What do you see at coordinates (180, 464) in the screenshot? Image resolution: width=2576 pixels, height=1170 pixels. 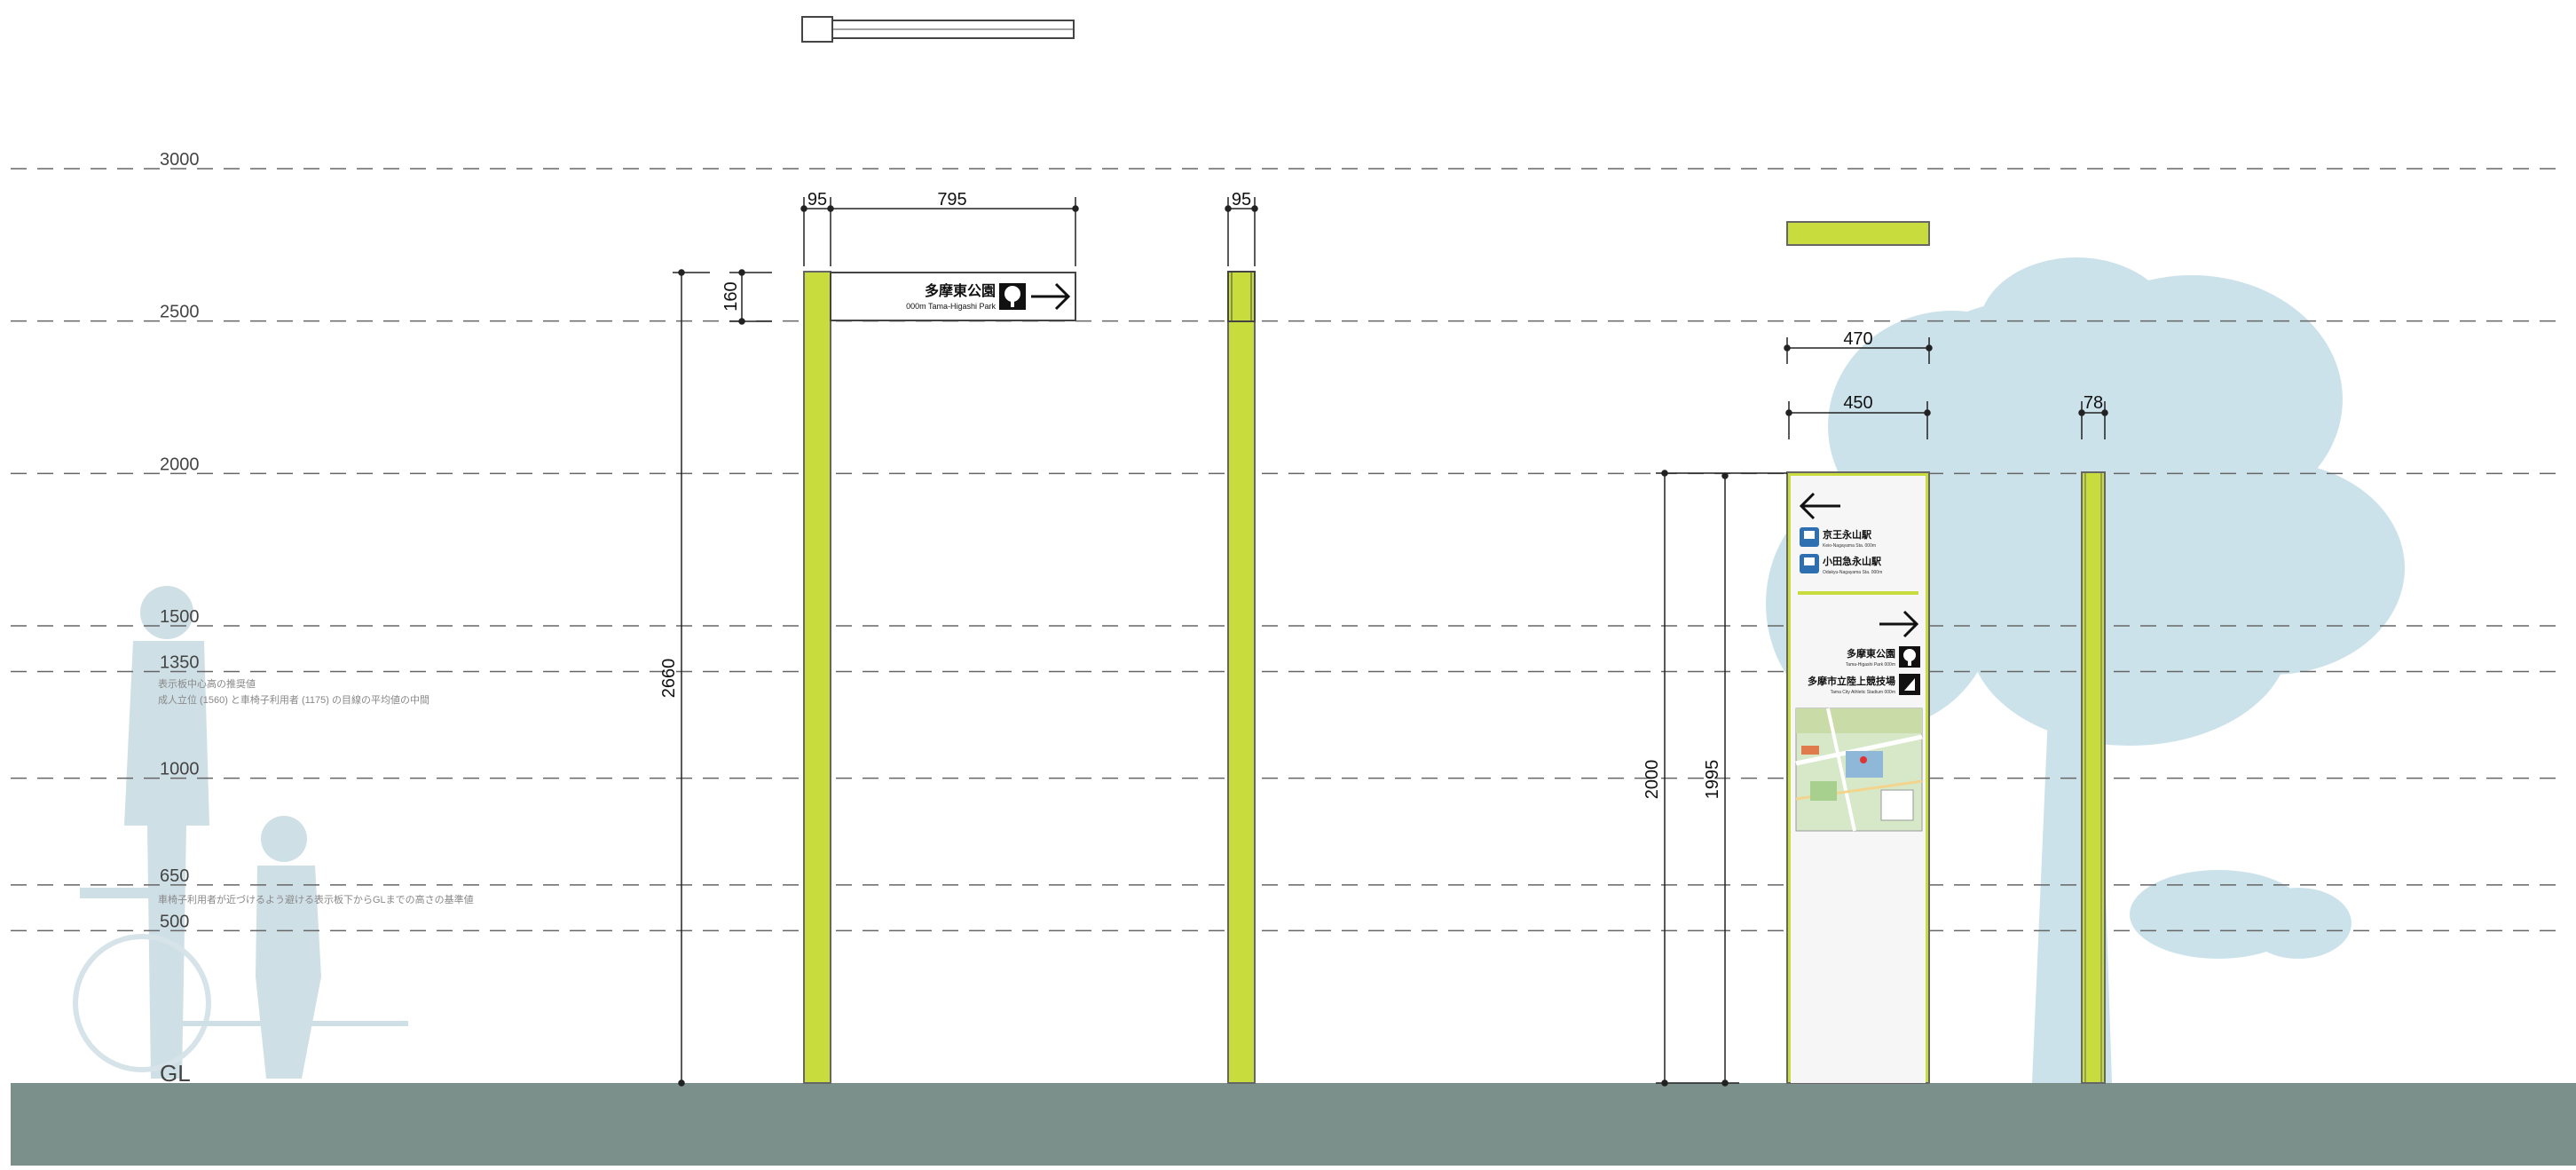 I see `level-label: 2000` at bounding box center [180, 464].